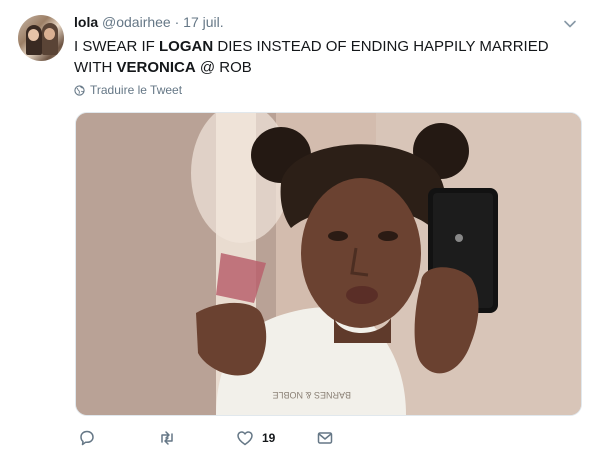  I want to click on shirt-print: BARNES & NOBLE, so click(311, 395).